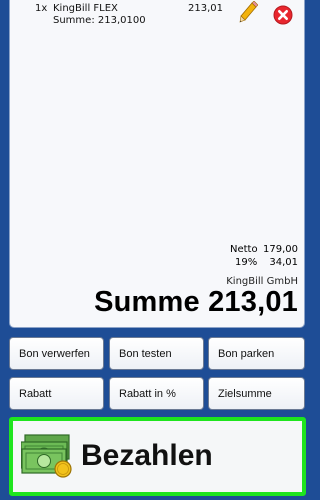 The height and width of the screenshot is (500, 320). What do you see at coordinates (41, 8) in the screenshot?
I see `item-quantity: 1x` at bounding box center [41, 8].